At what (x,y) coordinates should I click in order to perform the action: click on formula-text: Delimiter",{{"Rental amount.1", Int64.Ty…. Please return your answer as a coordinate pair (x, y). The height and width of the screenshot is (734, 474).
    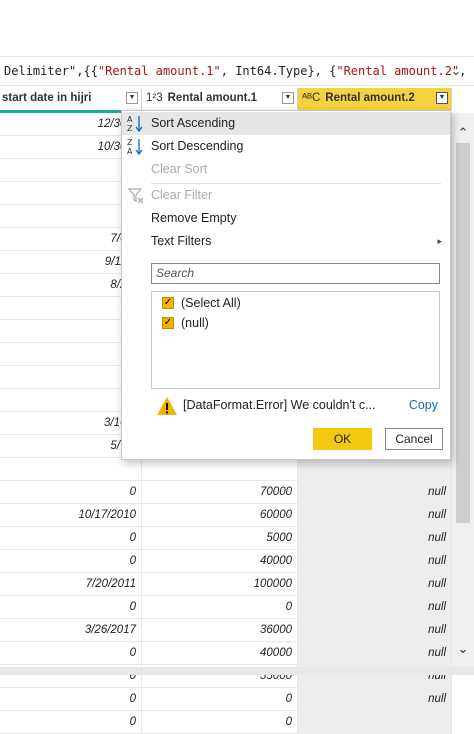
    Looking at the image, I should click on (235, 71).